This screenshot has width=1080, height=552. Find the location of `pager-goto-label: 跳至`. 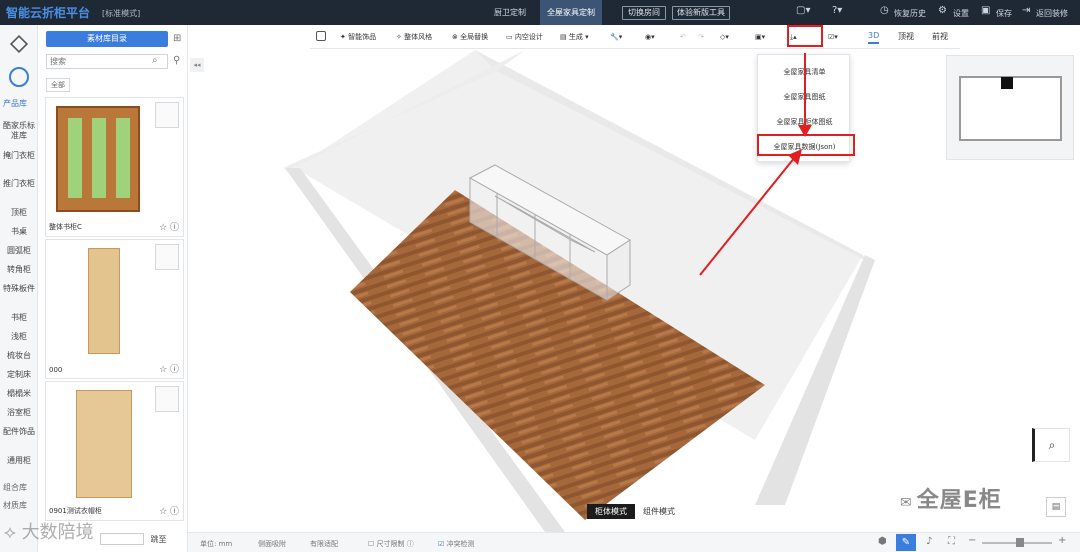

pager-goto-label: 跳至 is located at coordinates (158, 539).